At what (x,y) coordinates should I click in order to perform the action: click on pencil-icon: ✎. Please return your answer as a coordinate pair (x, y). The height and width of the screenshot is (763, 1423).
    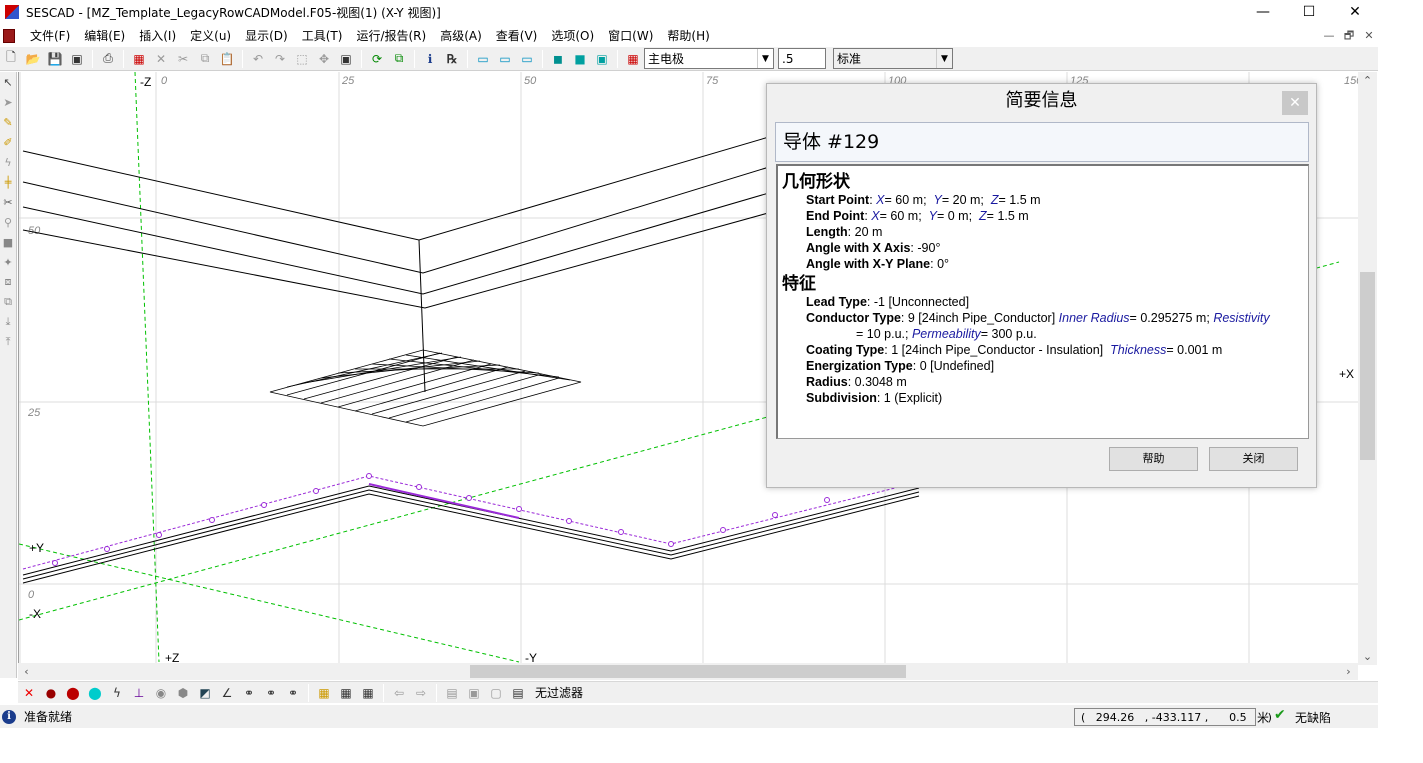
    Looking at the image, I should click on (8, 122).